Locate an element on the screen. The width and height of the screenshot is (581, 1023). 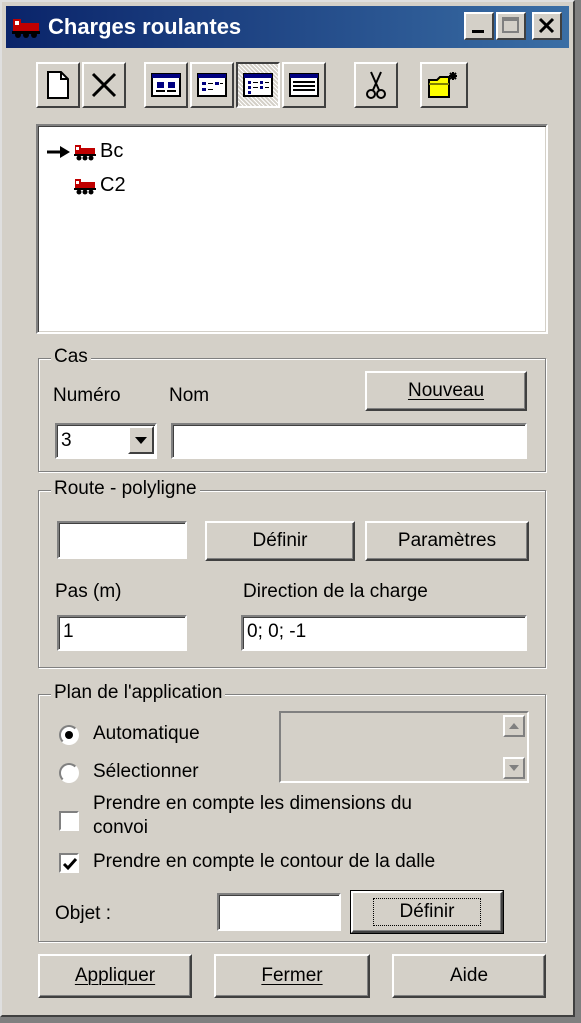
check-dimensions-label-line2: convoi is located at coordinates (120, 827).